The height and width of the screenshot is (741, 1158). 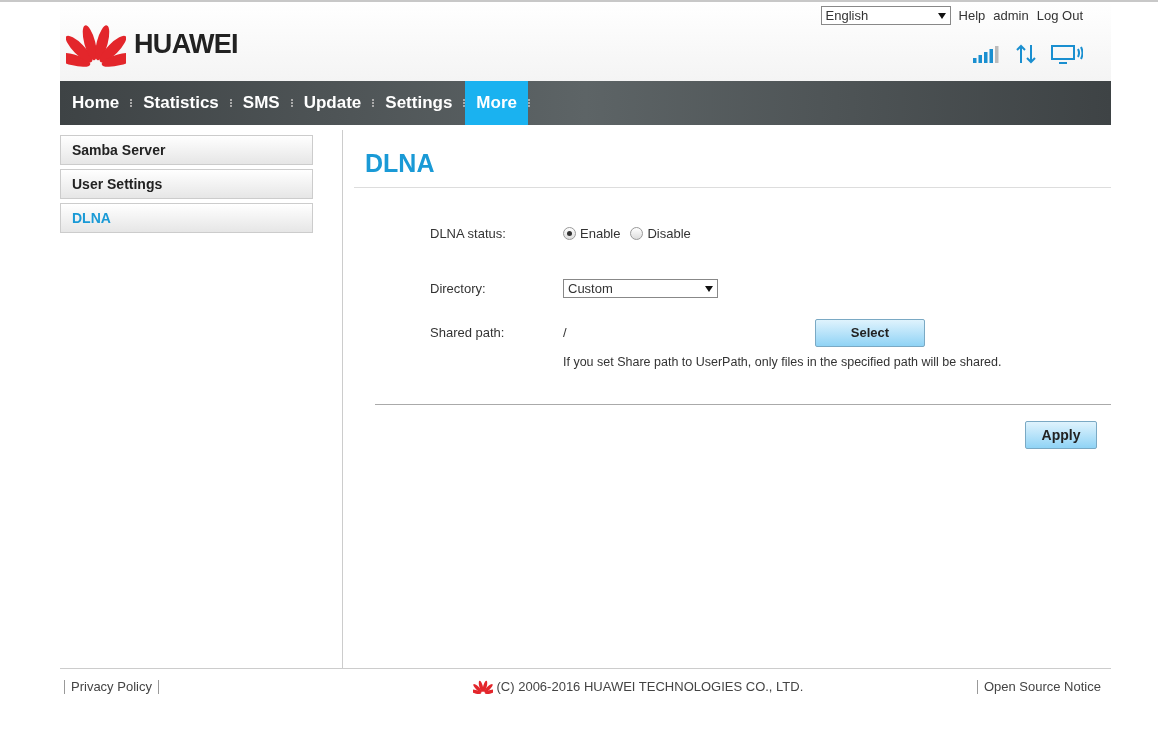 I want to click on header-link: Help, so click(x=972, y=16).